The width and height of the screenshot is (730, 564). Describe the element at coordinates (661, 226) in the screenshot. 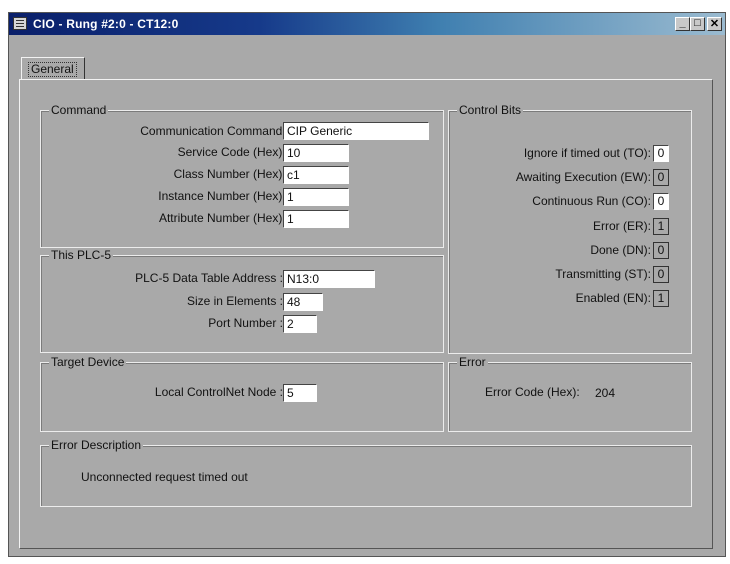

I see `bit-er-field: 1` at that location.